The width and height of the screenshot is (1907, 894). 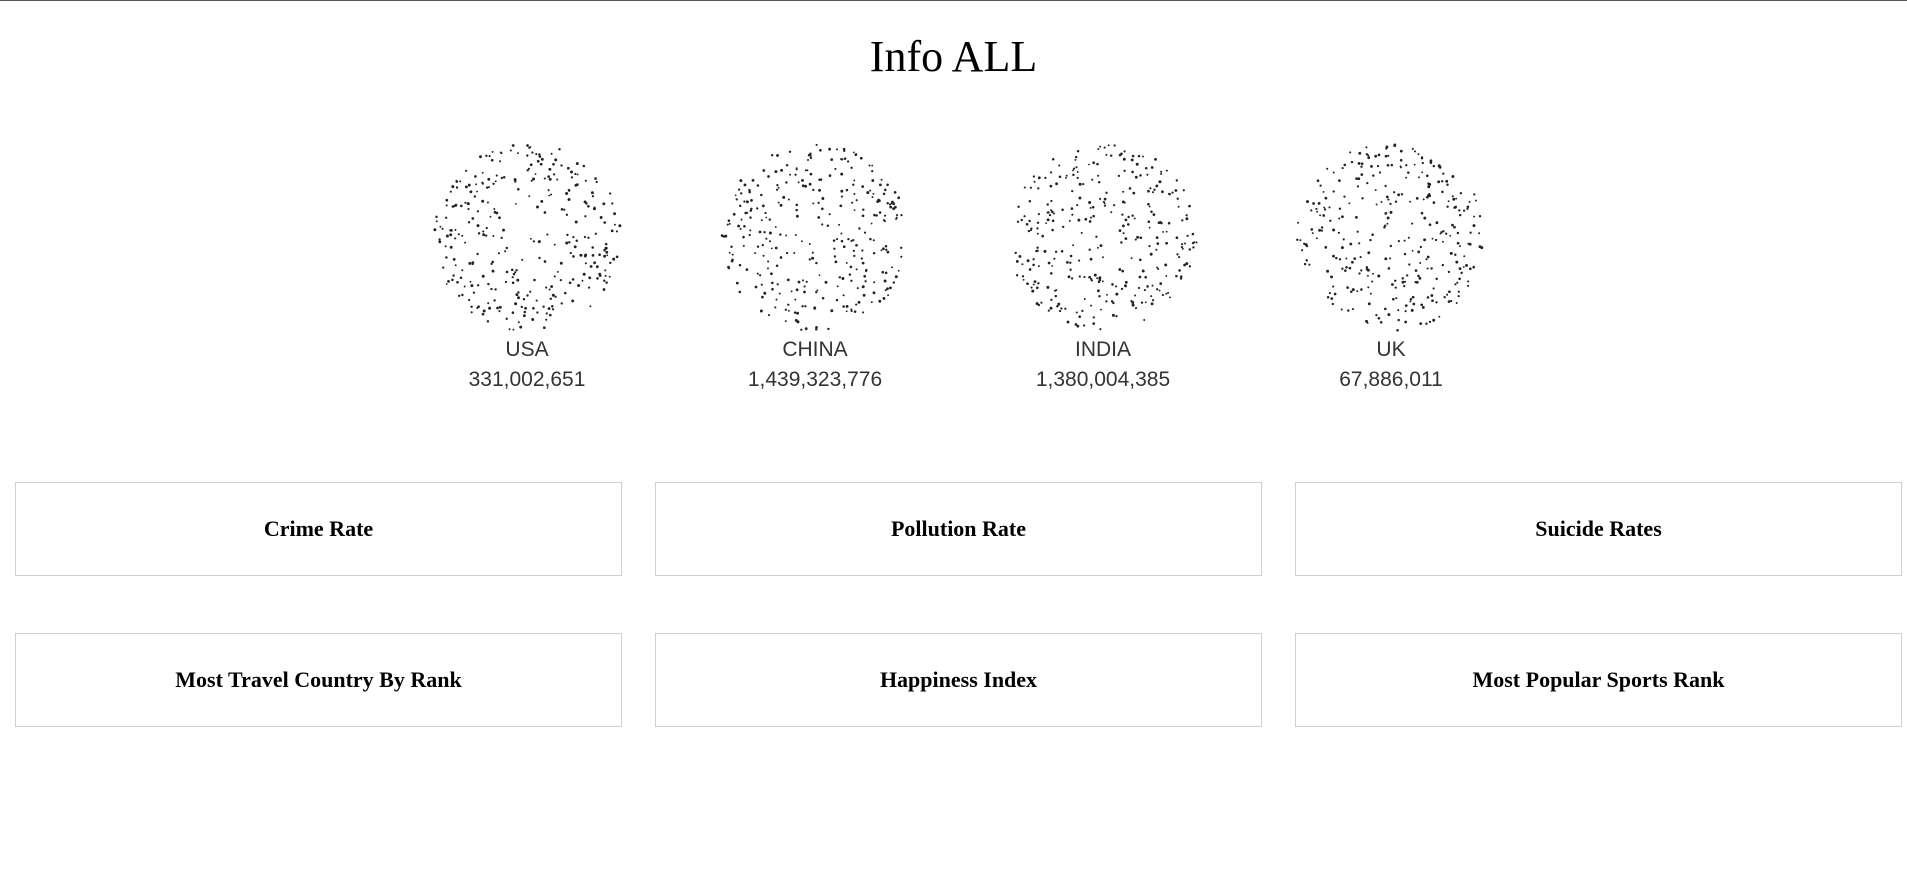 I want to click on most-travel-country-card: Most Travel Country By Rank, so click(x=318, y=680).